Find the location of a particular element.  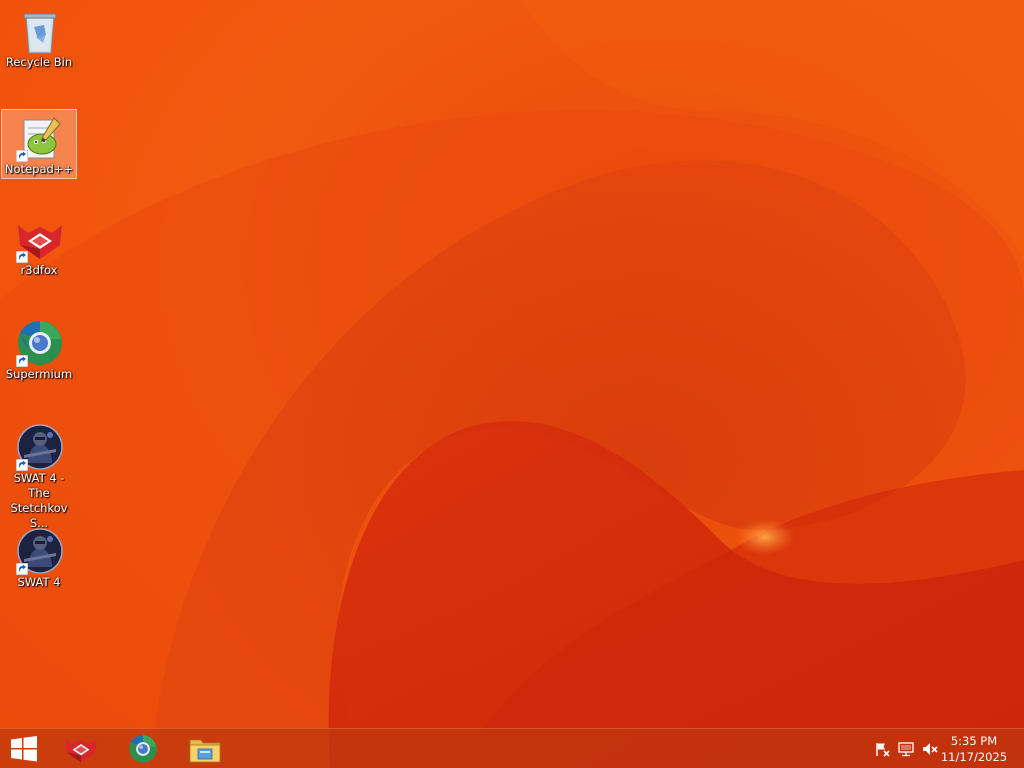

supermium-icon is located at coordinates (143, 749).